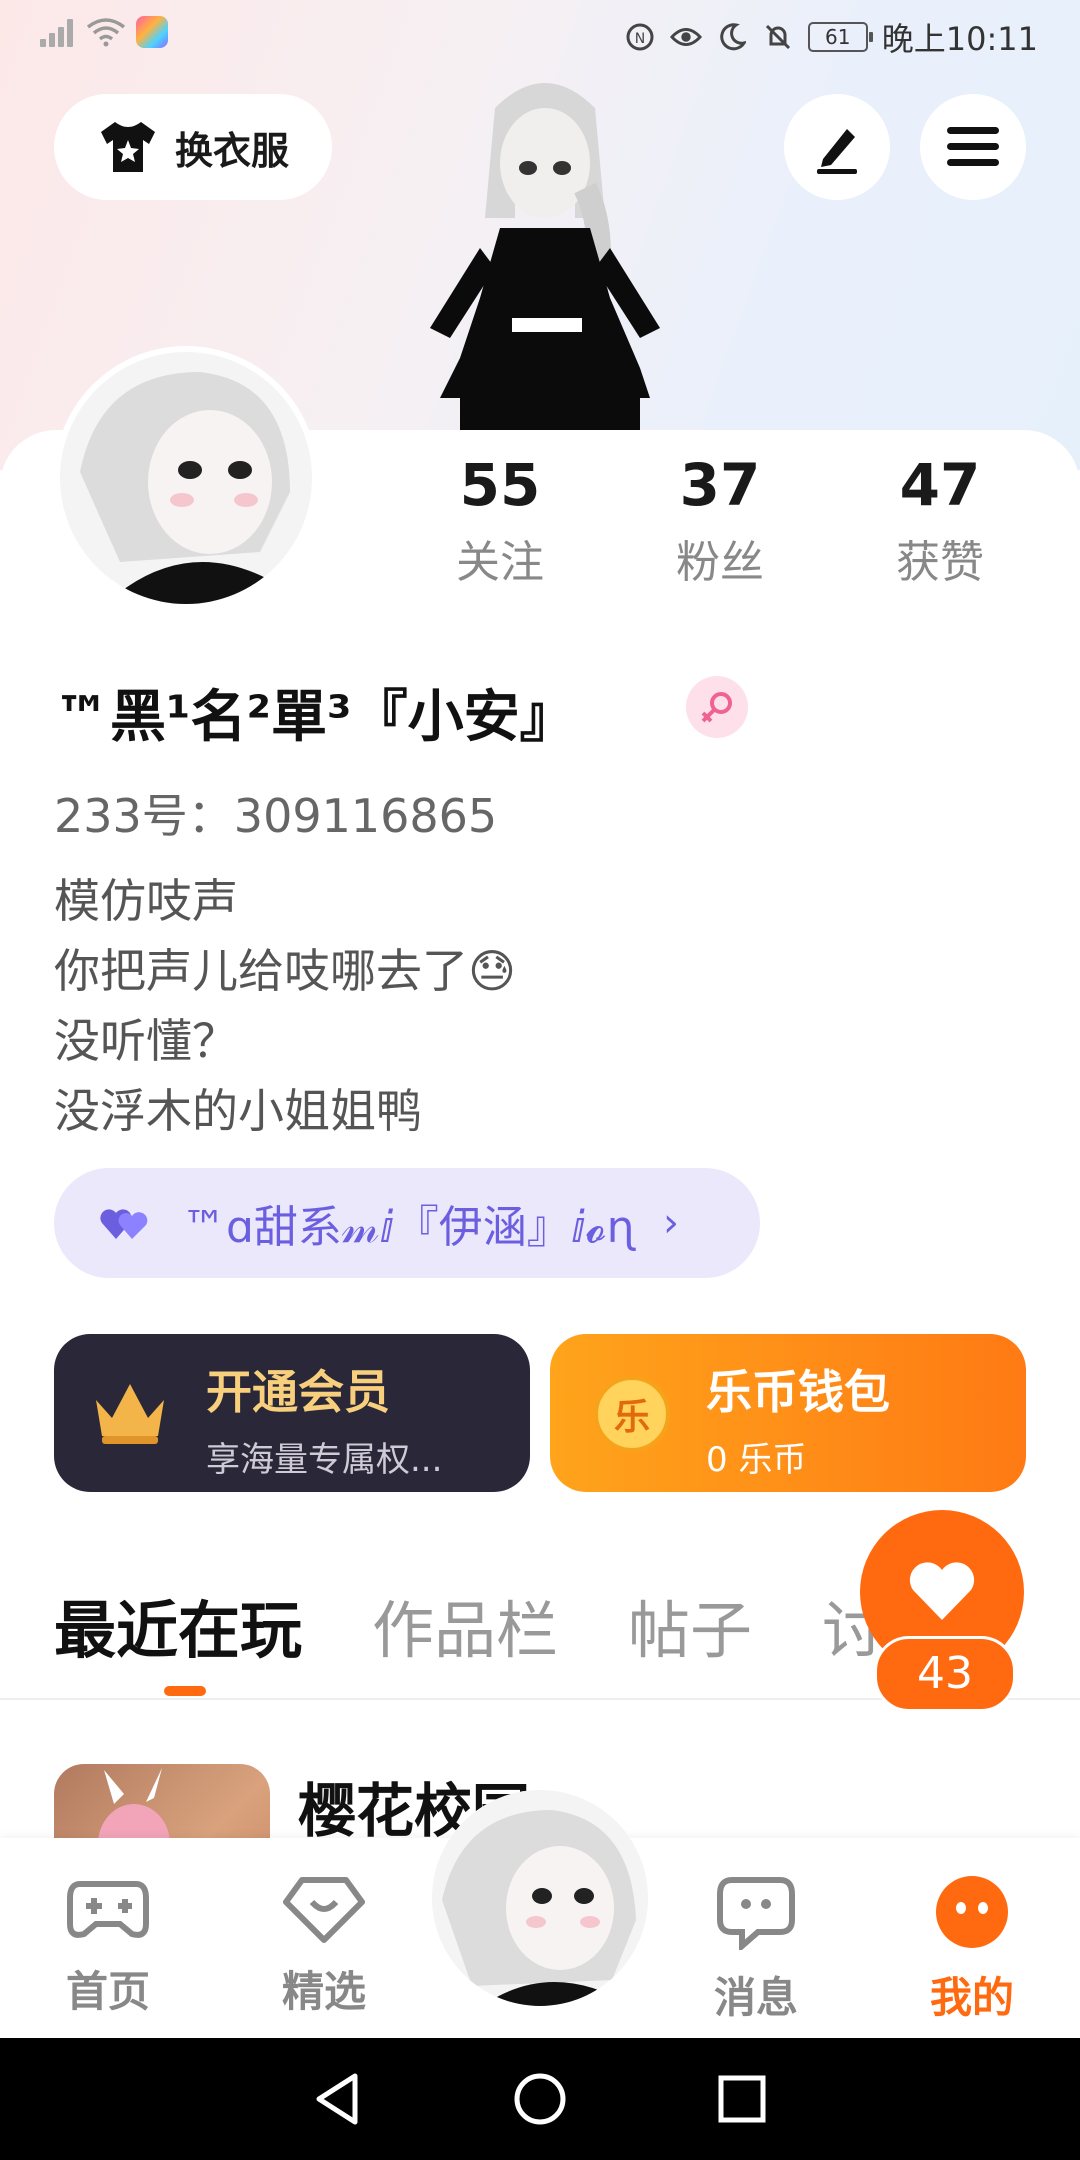  Describe the element at coordinates (108, 1946) in the screenshot. I see `nav-home: 首页` at that location.